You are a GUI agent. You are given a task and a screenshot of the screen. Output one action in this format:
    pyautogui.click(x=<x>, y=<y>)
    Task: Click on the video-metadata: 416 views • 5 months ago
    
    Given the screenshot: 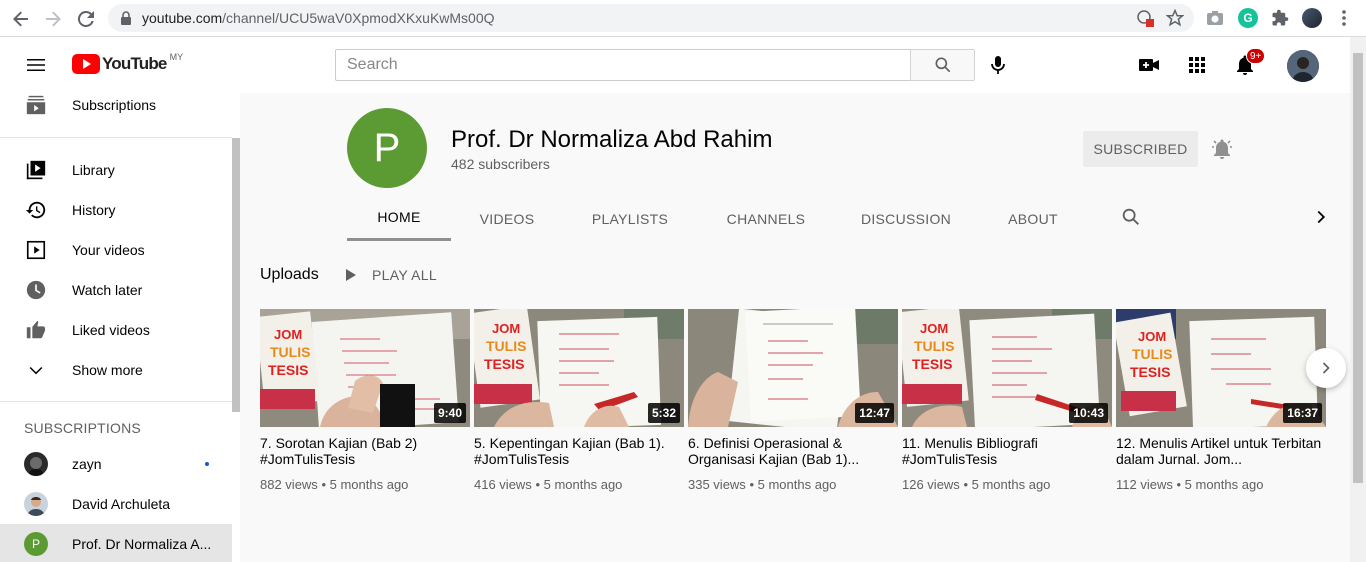 What is the action you would take?
    pyautogui.click(x=579, y=484)
    